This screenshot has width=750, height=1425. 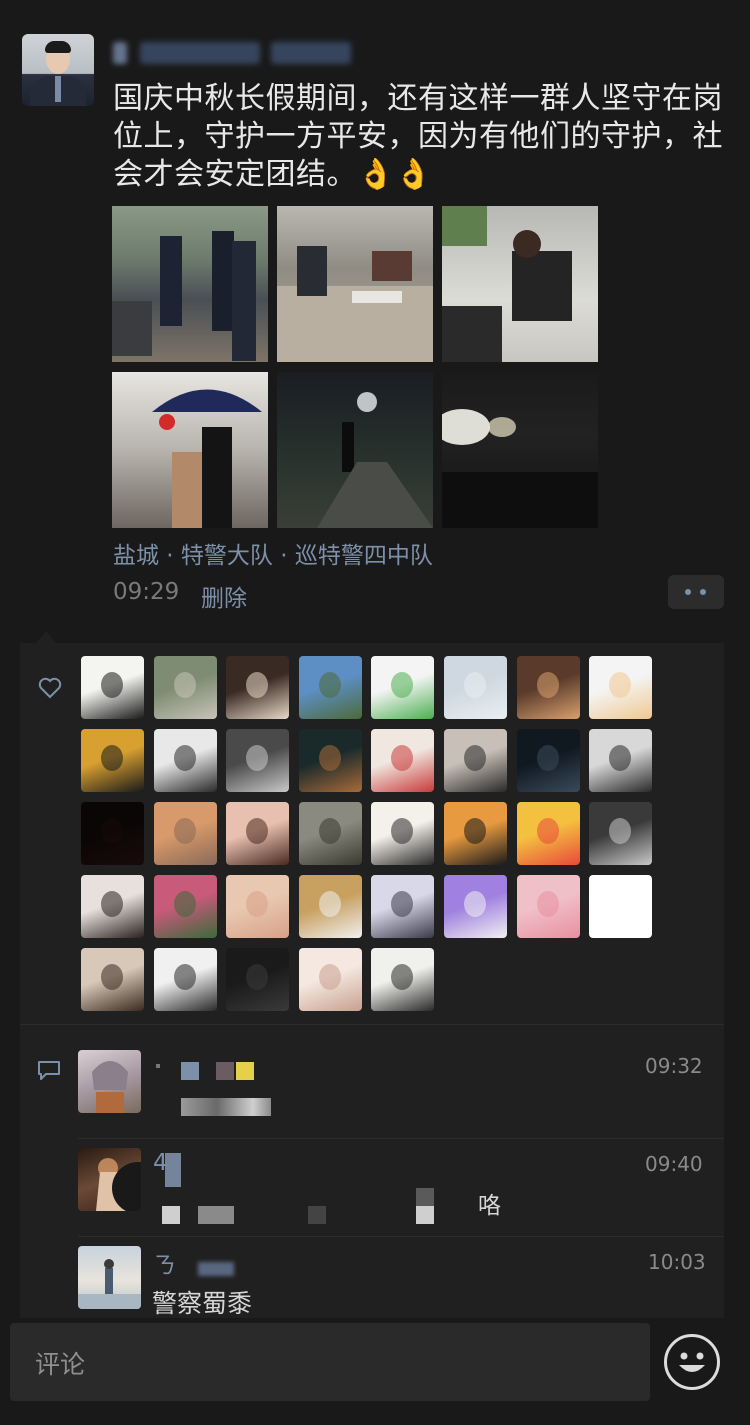 What do you see at coordinates (50, 688) in the screenshot?
I see `heart-icon` at bounding box center [50, 688].